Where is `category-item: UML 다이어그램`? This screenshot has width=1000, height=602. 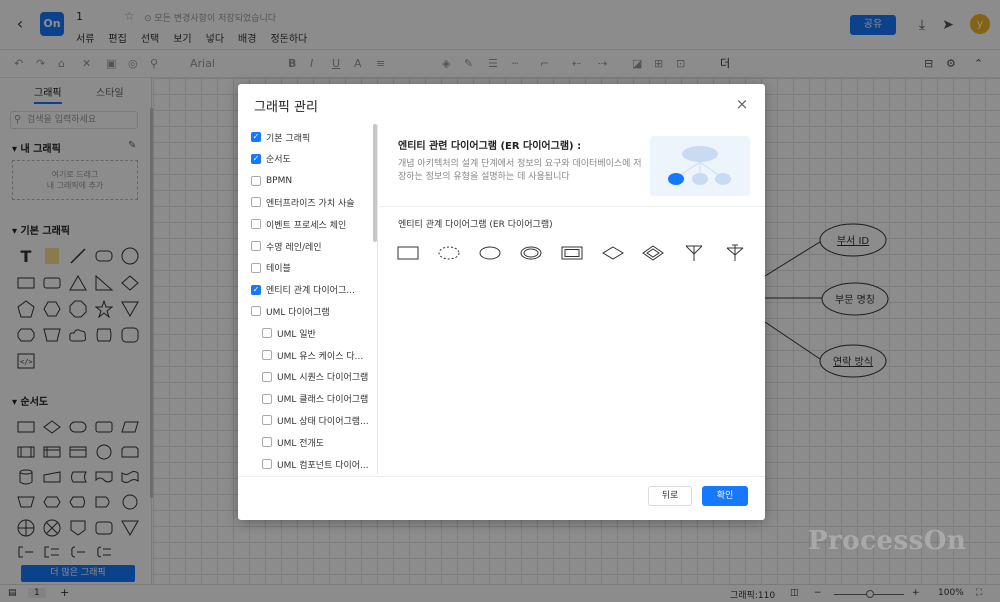
category-item: UML 다이어그램 is located at coordinates (290, 311).